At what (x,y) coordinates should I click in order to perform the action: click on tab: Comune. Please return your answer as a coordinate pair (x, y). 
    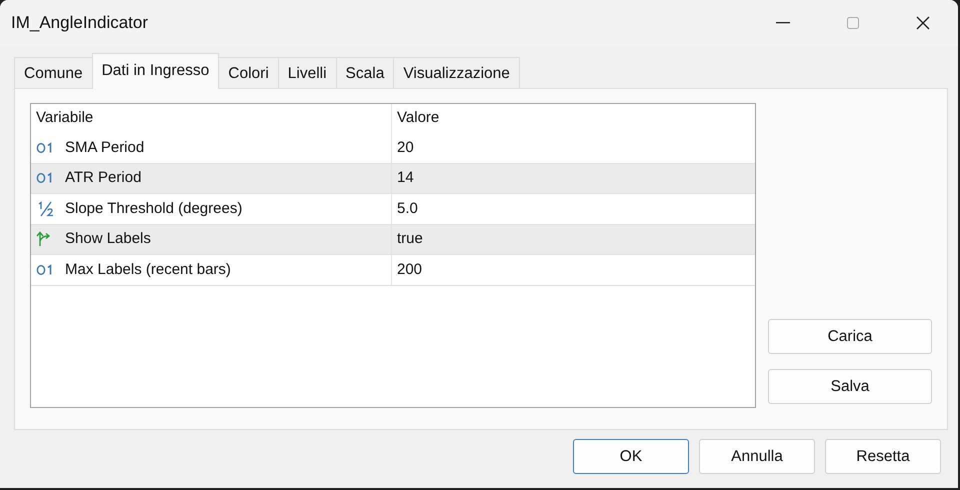
    Looking at the image, I should click on (53, 72).